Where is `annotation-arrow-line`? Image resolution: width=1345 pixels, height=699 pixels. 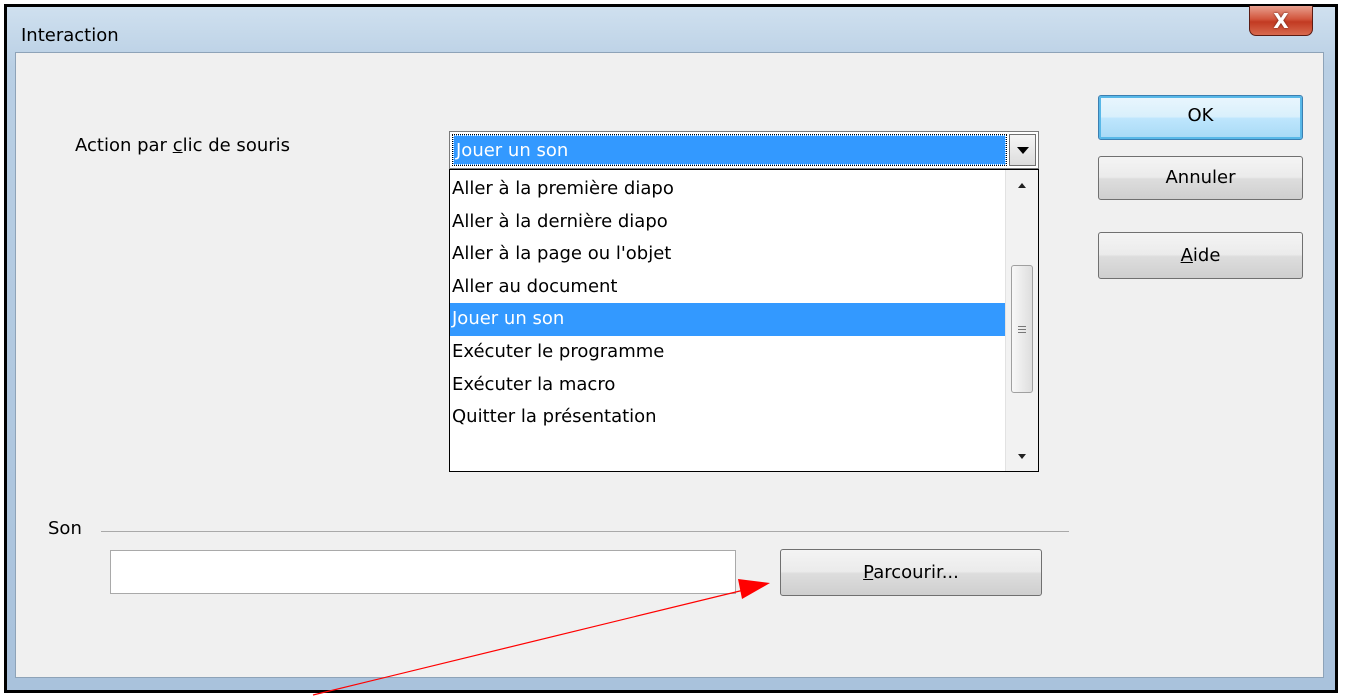
annotation-arrow-line is located at coordinates (528, 642).